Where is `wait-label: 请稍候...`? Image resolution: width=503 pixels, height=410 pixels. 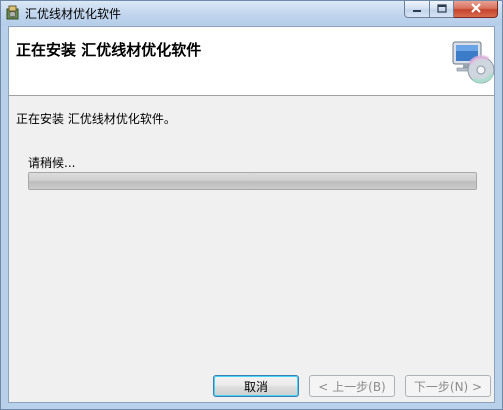 wait-label: 请稍候... is located at coordinates (52, 163).